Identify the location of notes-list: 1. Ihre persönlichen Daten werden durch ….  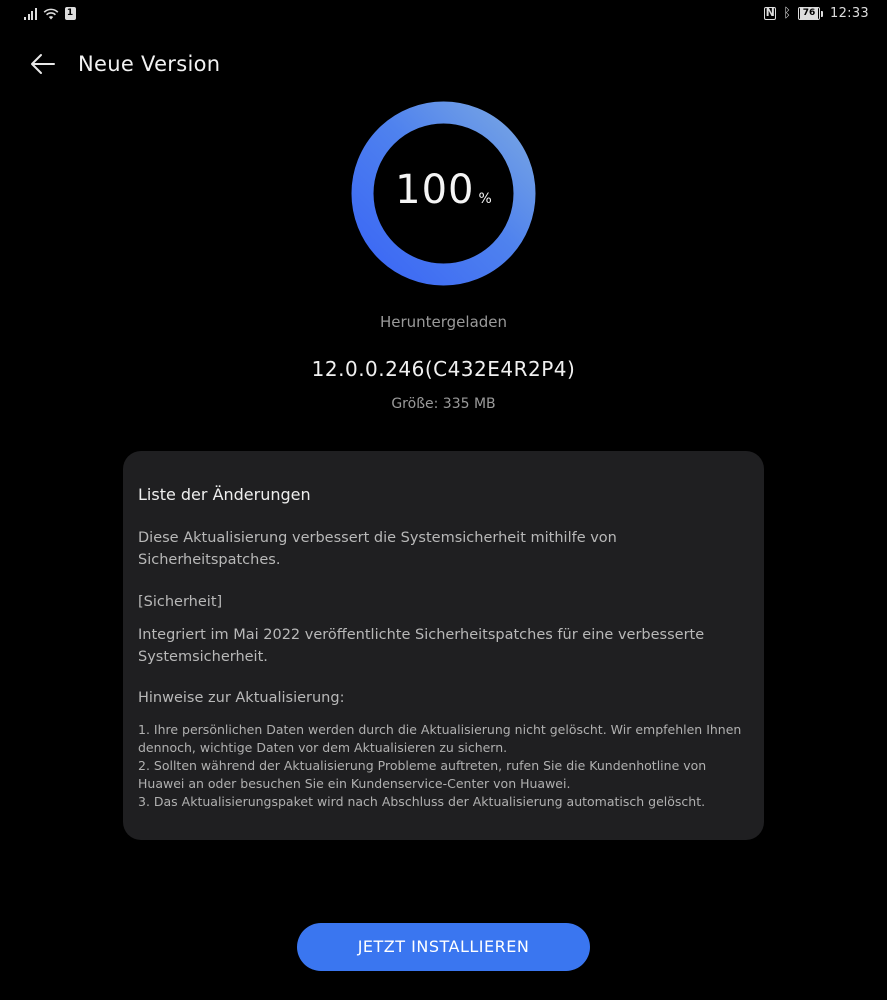
(444, 766).